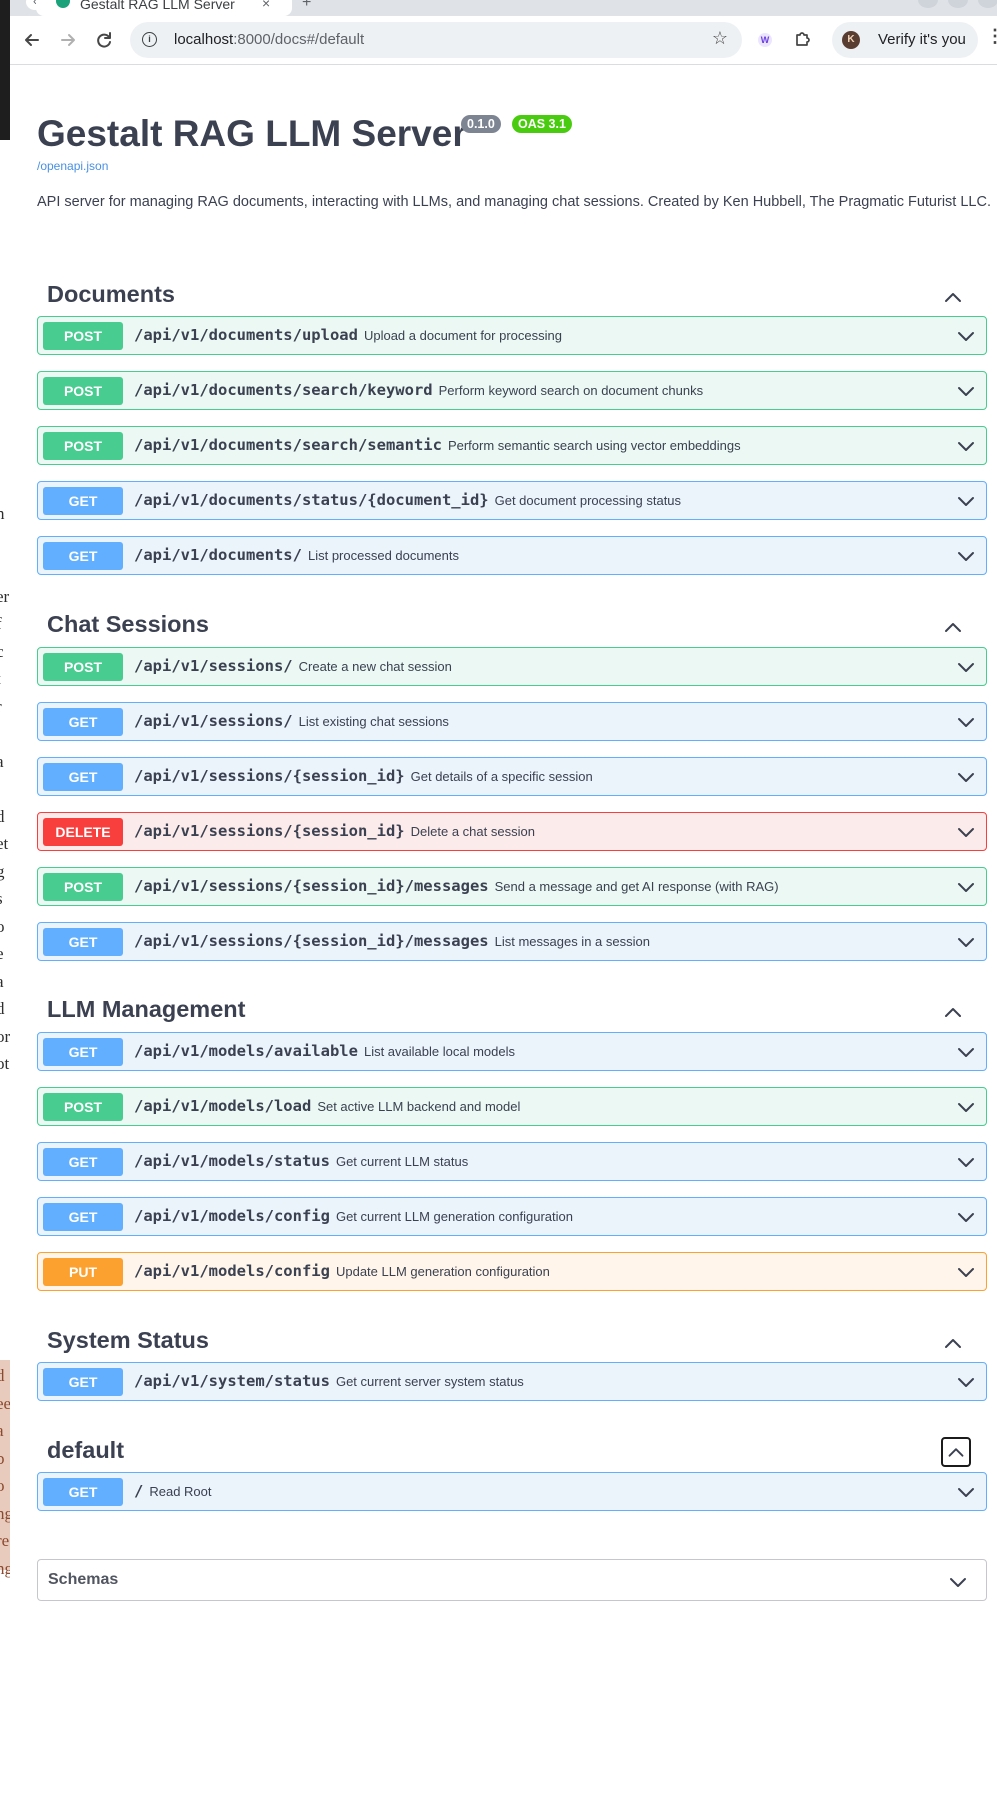 The width and height of the screenshot is (997, 1794). What do you see at coordinates (512, 1491) in the screenshot?
I see `operation-row-get: GET / Read Root` at bounding box center [512, 1491].